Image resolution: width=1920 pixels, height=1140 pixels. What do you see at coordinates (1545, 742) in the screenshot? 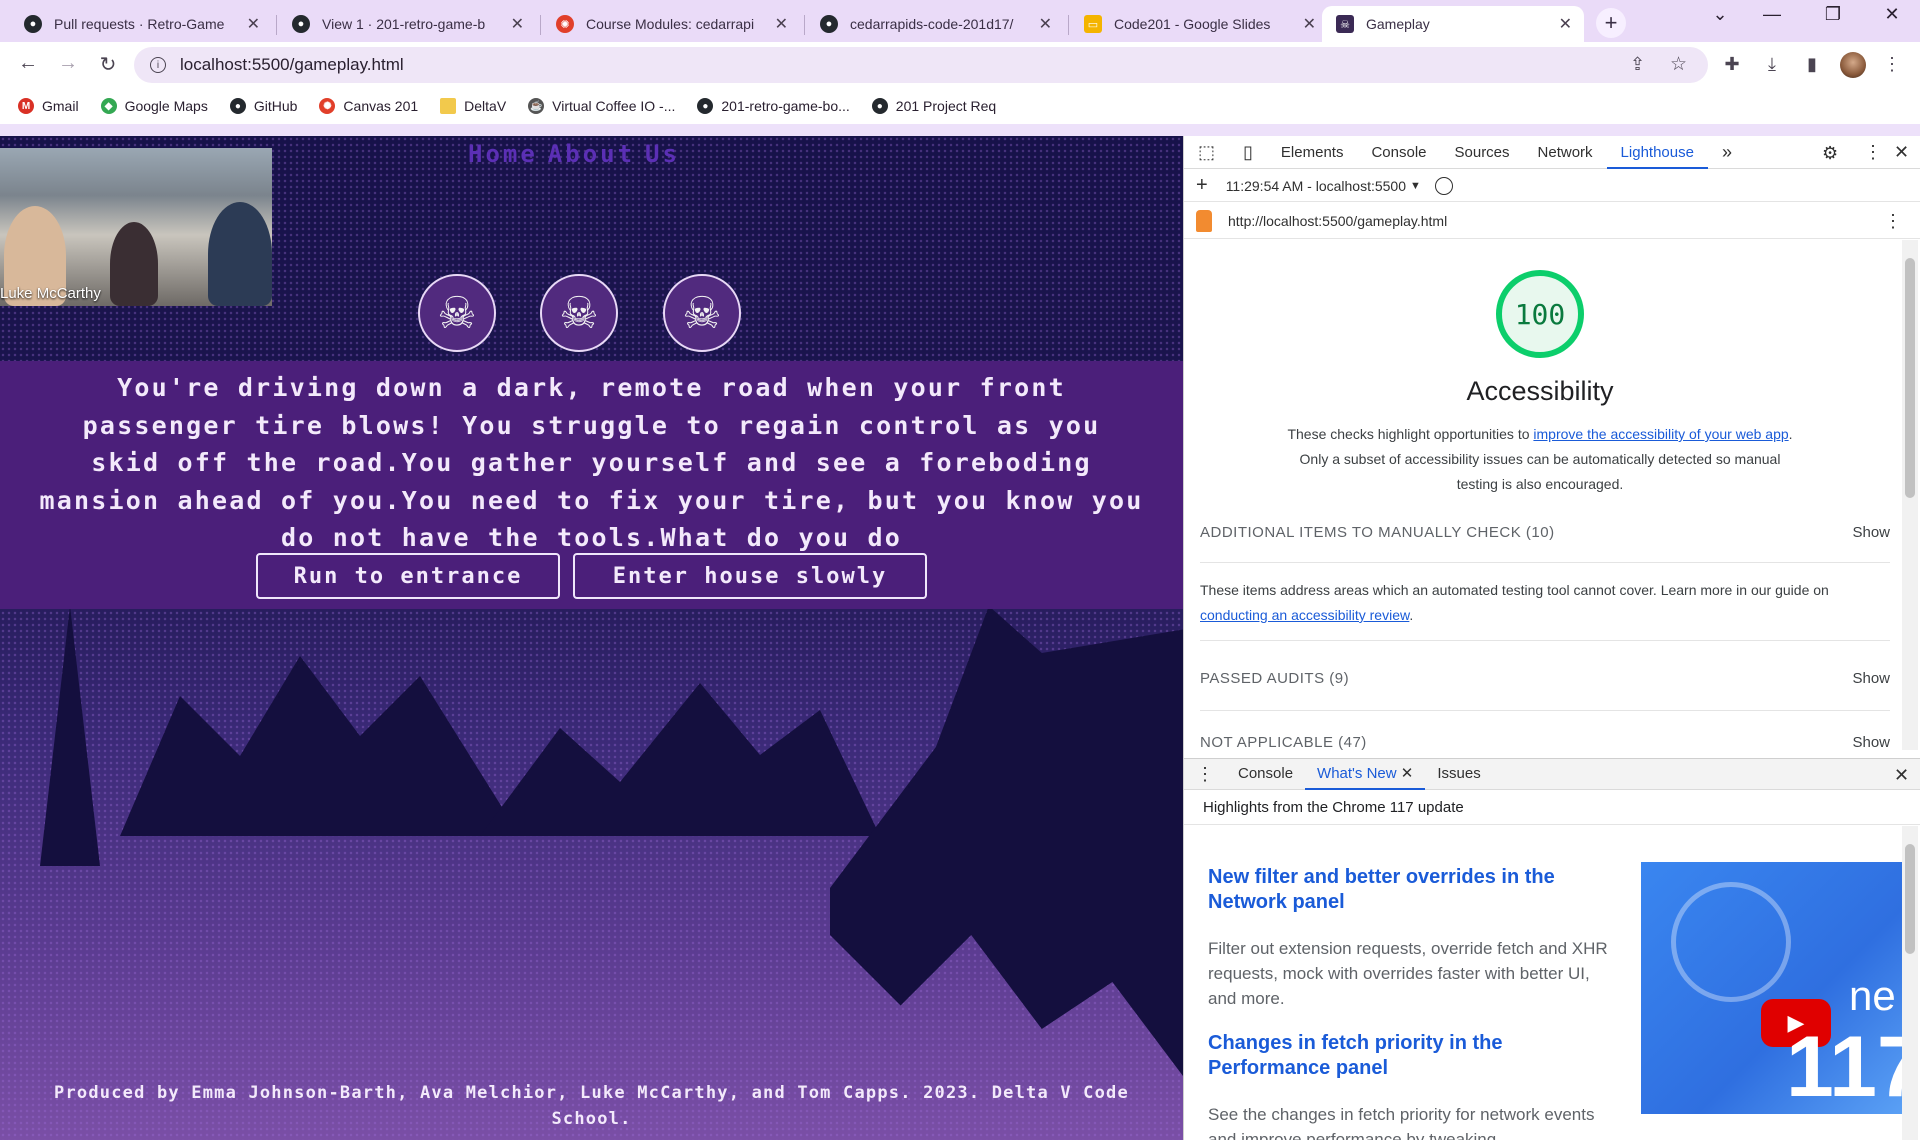
I see `not-applicable-section: NOT APPLICABLE (47) Show` at bounding box center [1545, 742].